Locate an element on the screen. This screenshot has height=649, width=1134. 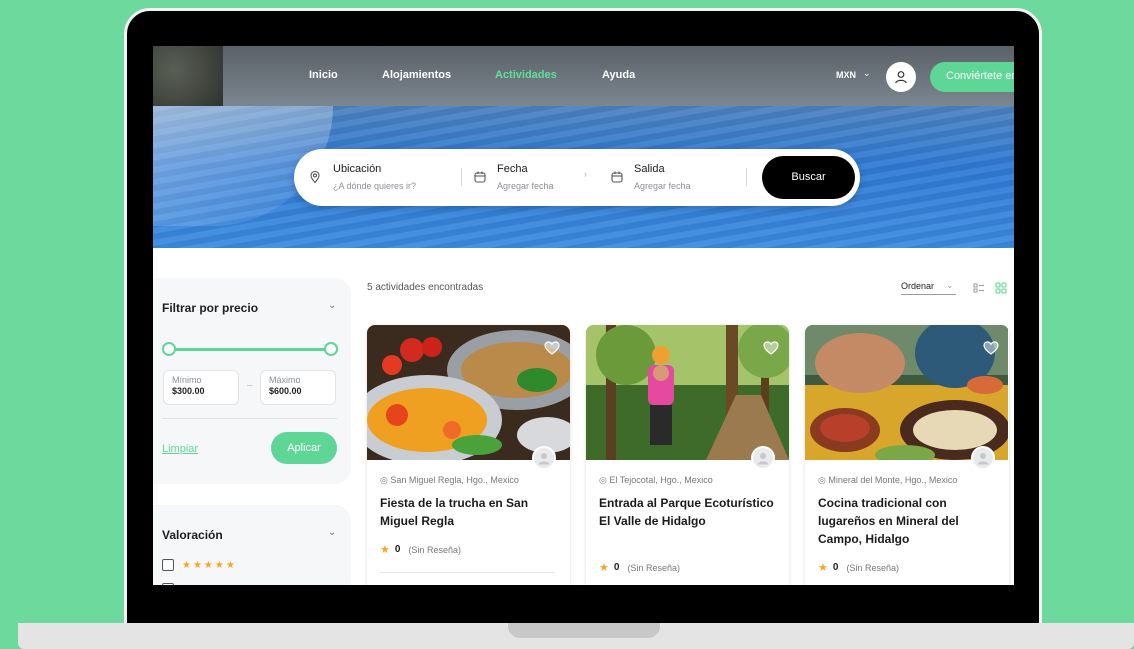
max-price-field: Máximo $600.00 is located at coordinates (298, 387).